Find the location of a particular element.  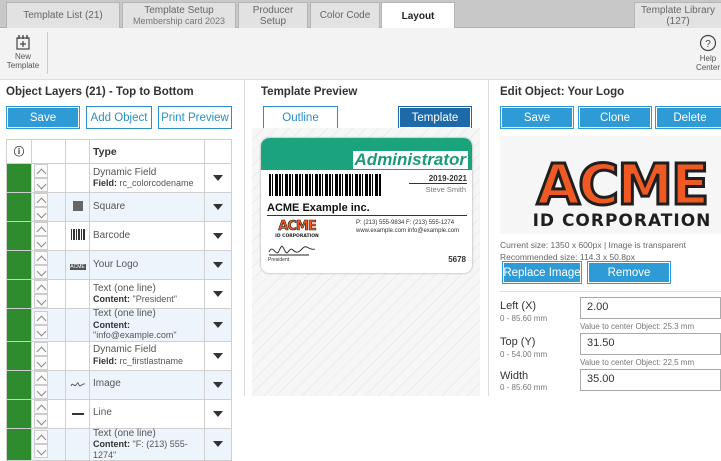

layer-row: Text (one line) Content: "President" is located at coordinates (119, 294).